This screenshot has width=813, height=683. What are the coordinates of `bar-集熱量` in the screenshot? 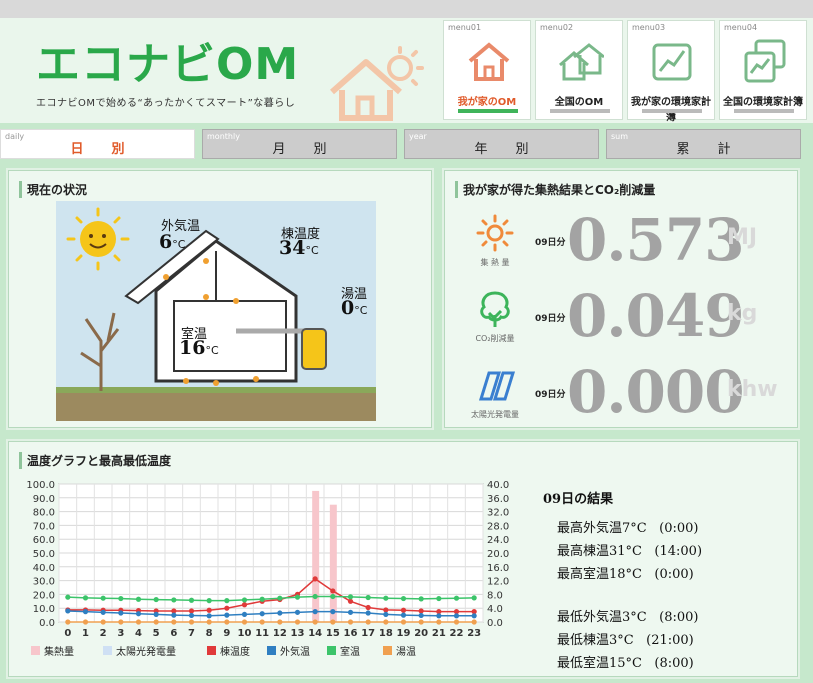 It's located at (333, 563).